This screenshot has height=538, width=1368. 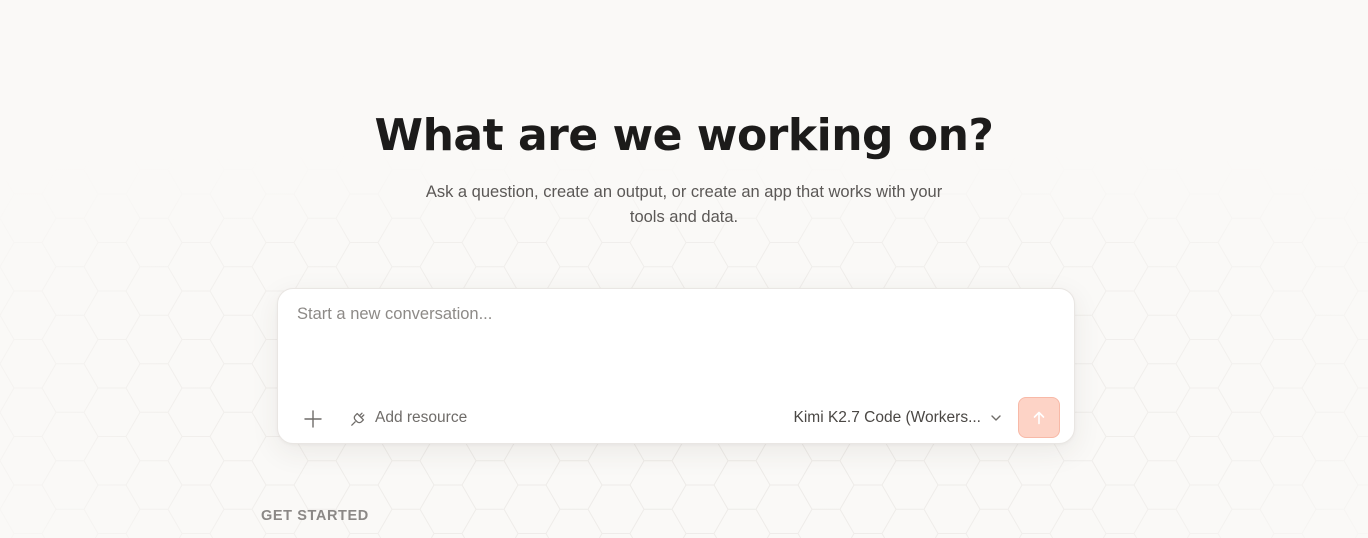 What do you see at coordinates (358, 419) in the screenshot?
I see `plug-icon` at bounding box center [358, 419].